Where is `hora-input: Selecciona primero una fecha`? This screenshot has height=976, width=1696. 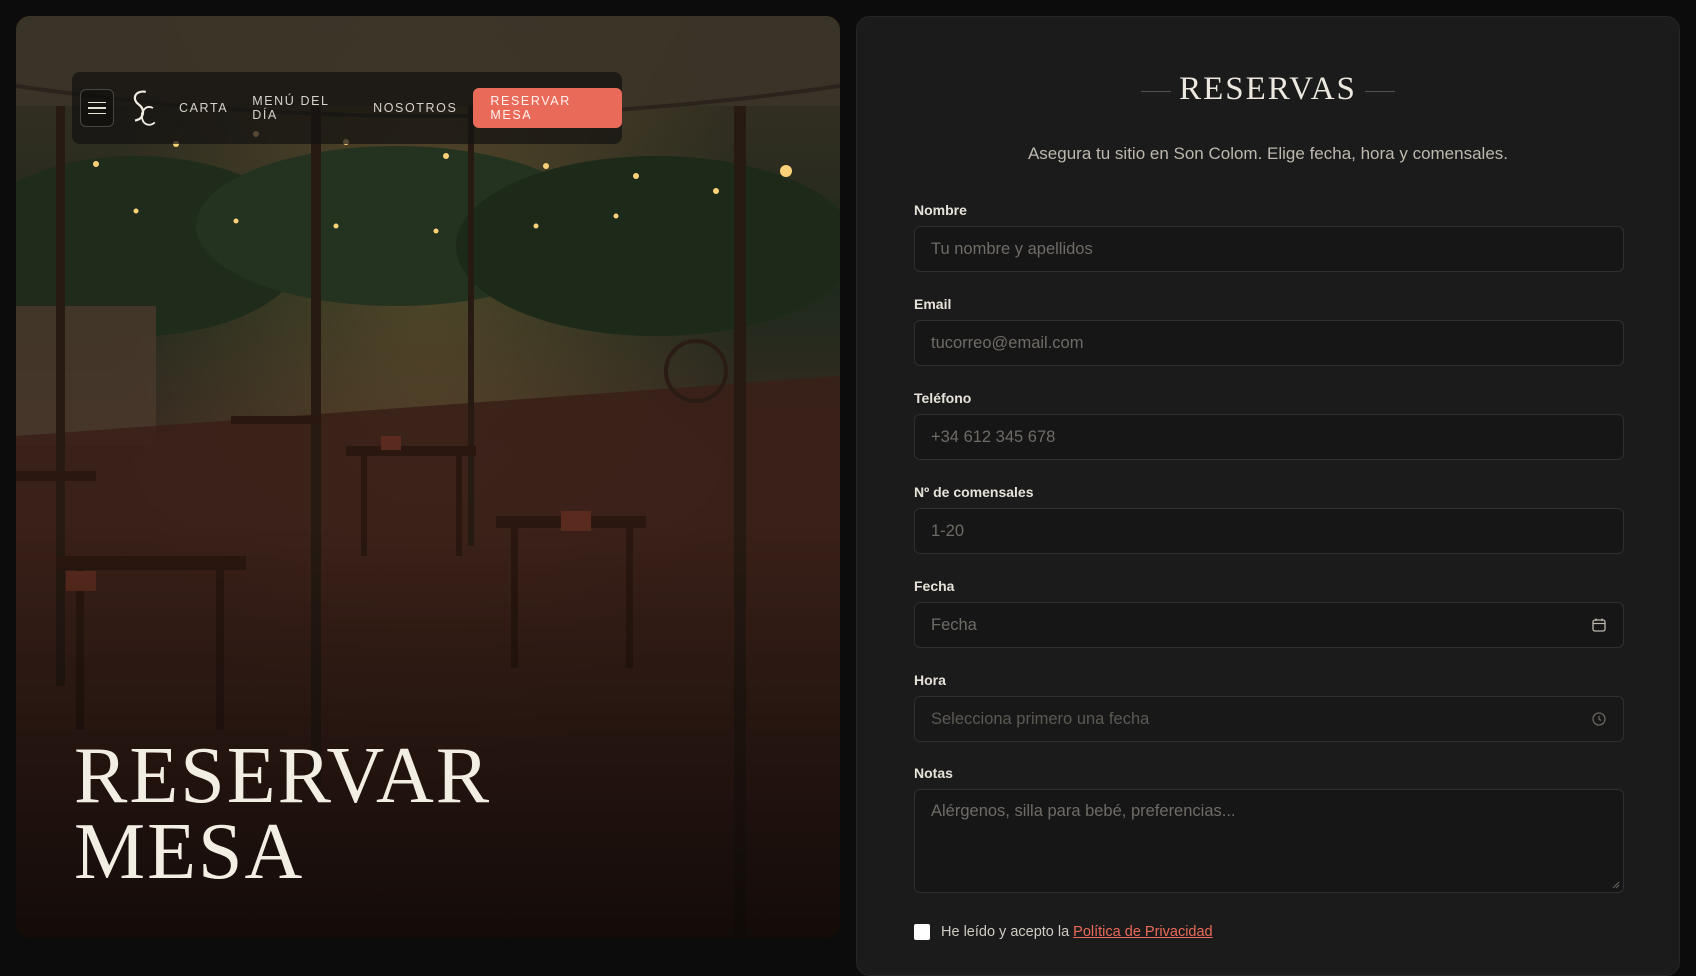 hora-input: Selecciona primero una fecha is located at coordinates (1269, 719).